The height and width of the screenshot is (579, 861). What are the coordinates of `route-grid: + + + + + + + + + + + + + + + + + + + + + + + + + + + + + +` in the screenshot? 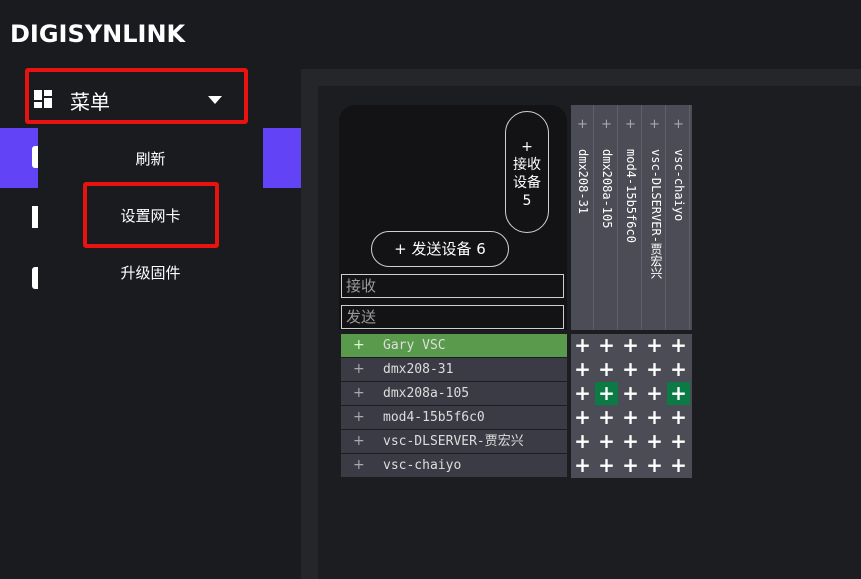 It's located at (631, 406).